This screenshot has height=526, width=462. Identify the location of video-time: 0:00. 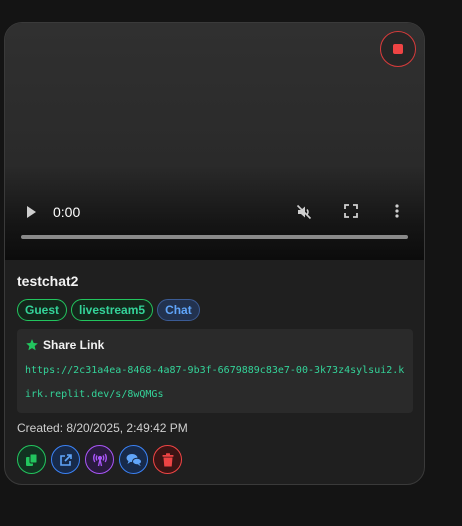
(67, 212).